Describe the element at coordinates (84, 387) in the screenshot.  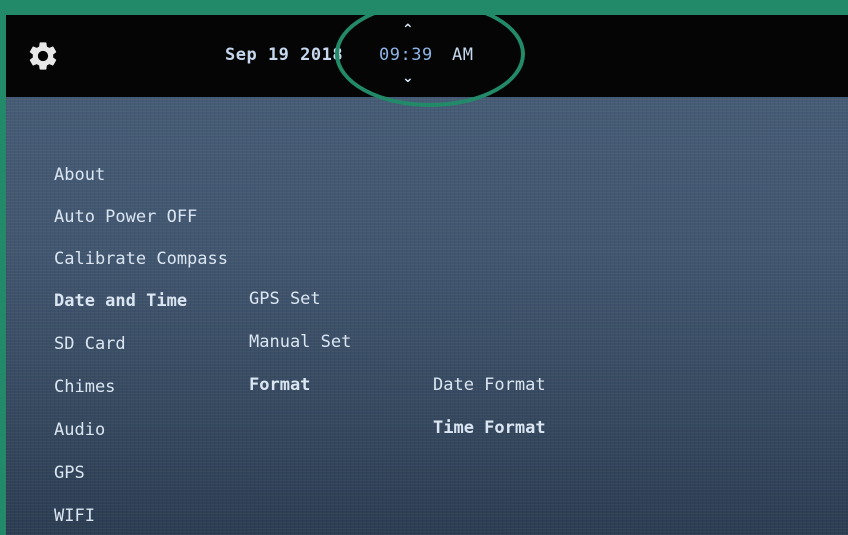
I see `menu-item-chimes: Chimes` at that location.